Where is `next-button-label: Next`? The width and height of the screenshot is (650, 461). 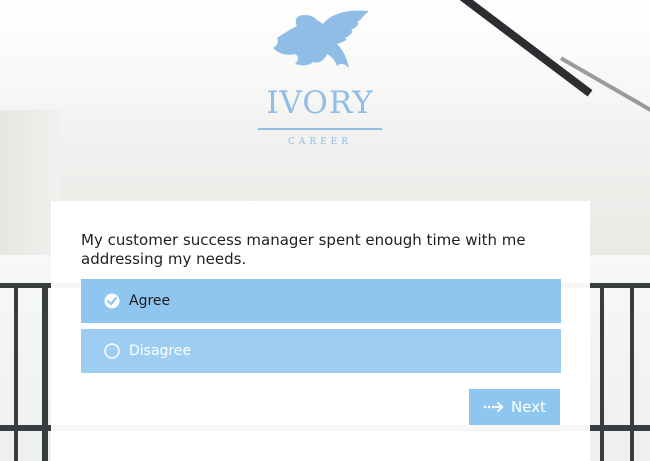 next-button-label: Next is located at coordinates (528, 407).